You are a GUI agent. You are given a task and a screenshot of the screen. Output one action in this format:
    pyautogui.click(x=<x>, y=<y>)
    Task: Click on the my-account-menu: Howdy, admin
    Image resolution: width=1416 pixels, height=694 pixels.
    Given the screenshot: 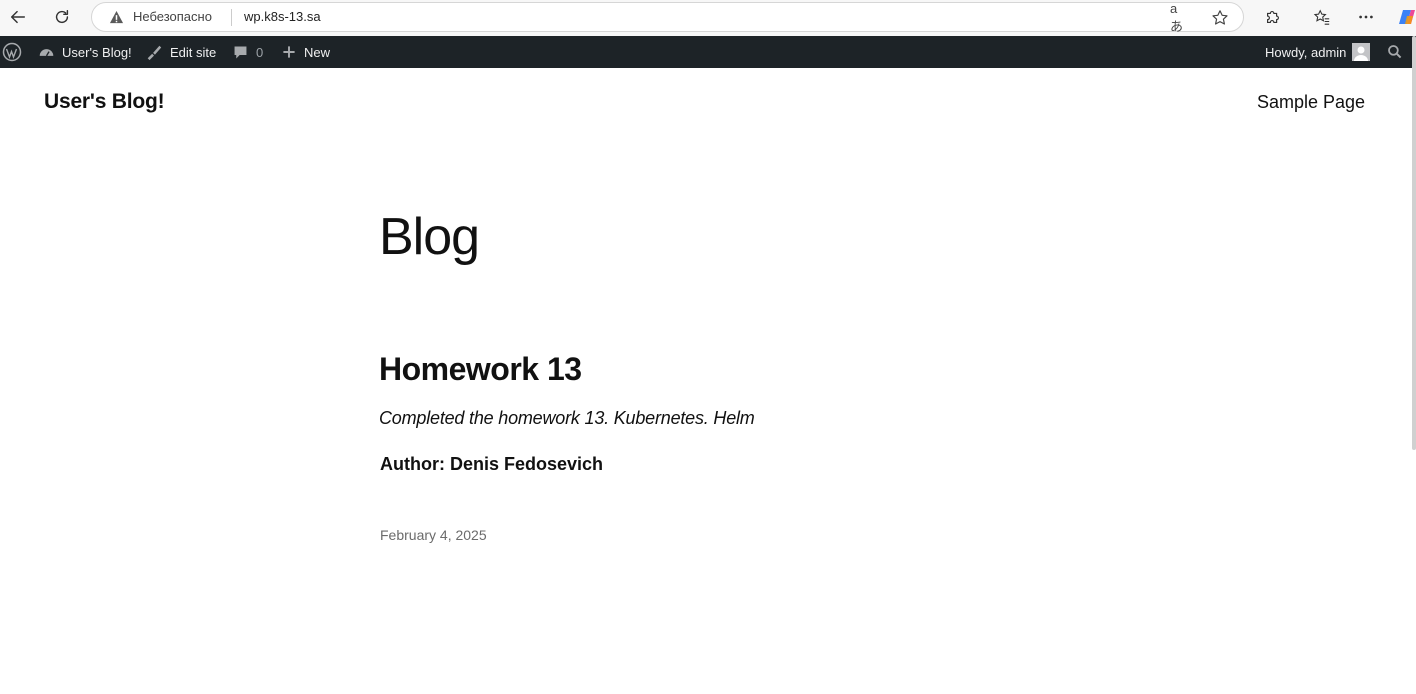 What is the action you would take?
    pyautogui.click(x=1318, y=52)
    